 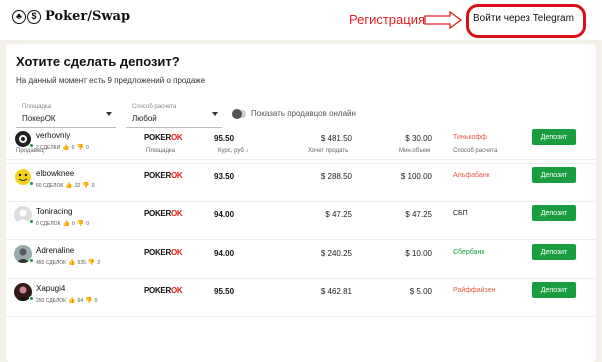 I want to click on min-amount: $ 5.00, so click(x=420, y=291).